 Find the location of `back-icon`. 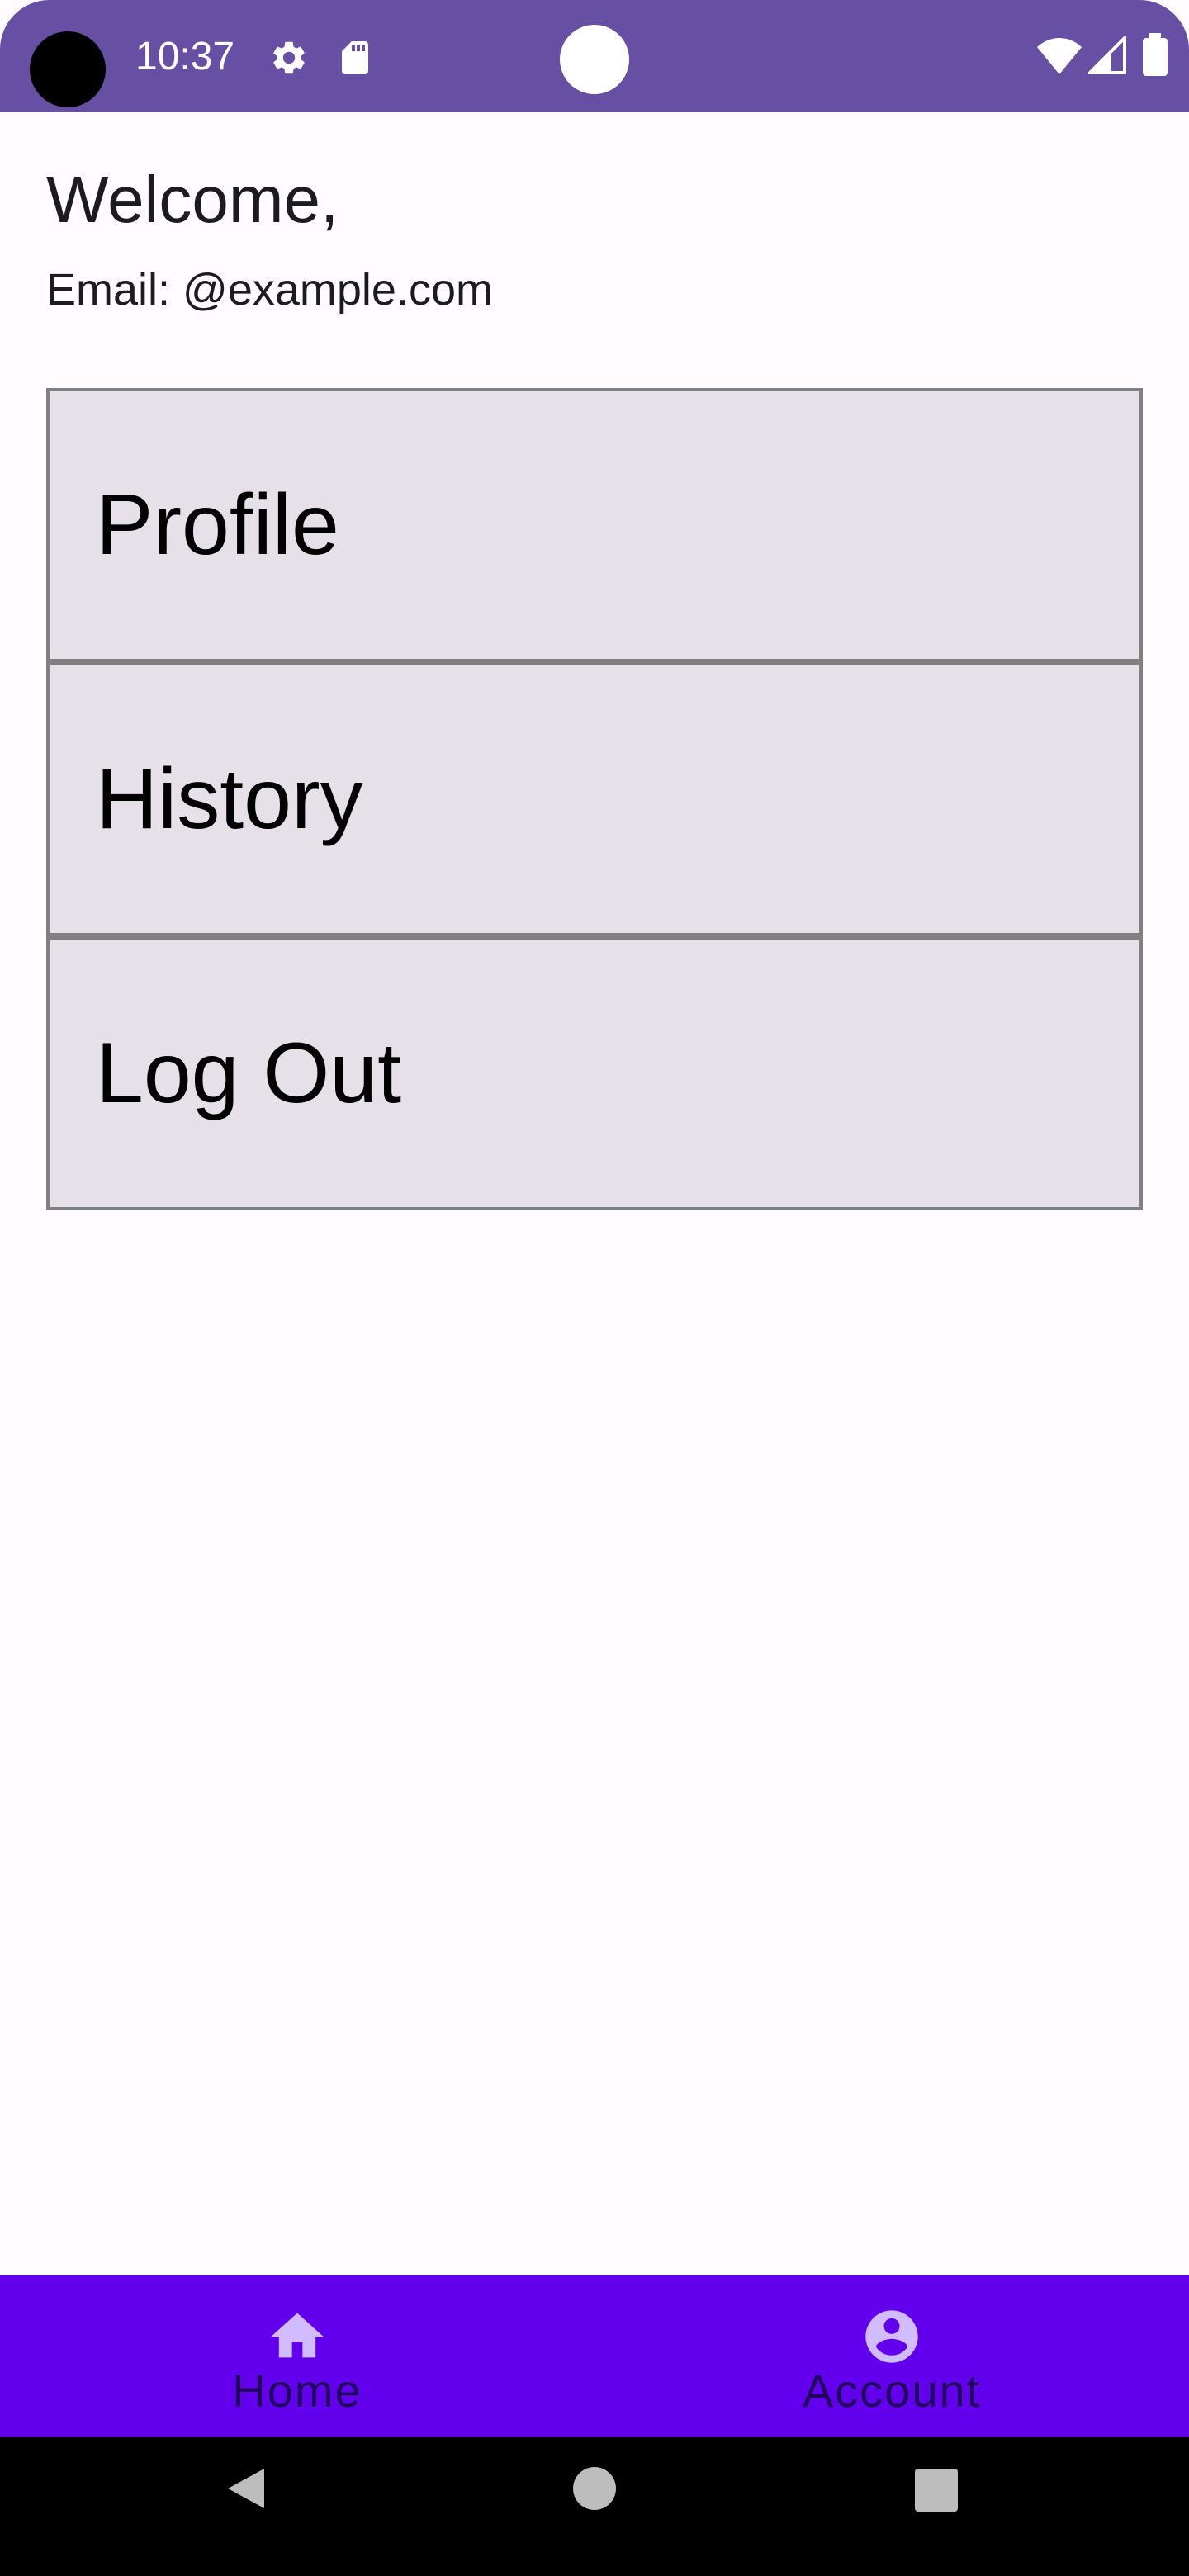

back-icon is located at coordinates (247, 2488).